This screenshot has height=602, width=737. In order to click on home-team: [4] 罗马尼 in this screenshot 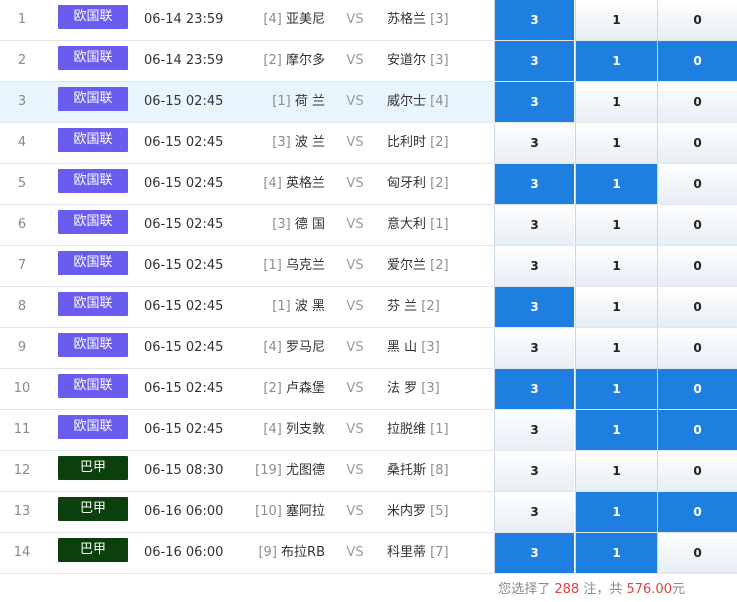, I will do `click(278, 348)`.